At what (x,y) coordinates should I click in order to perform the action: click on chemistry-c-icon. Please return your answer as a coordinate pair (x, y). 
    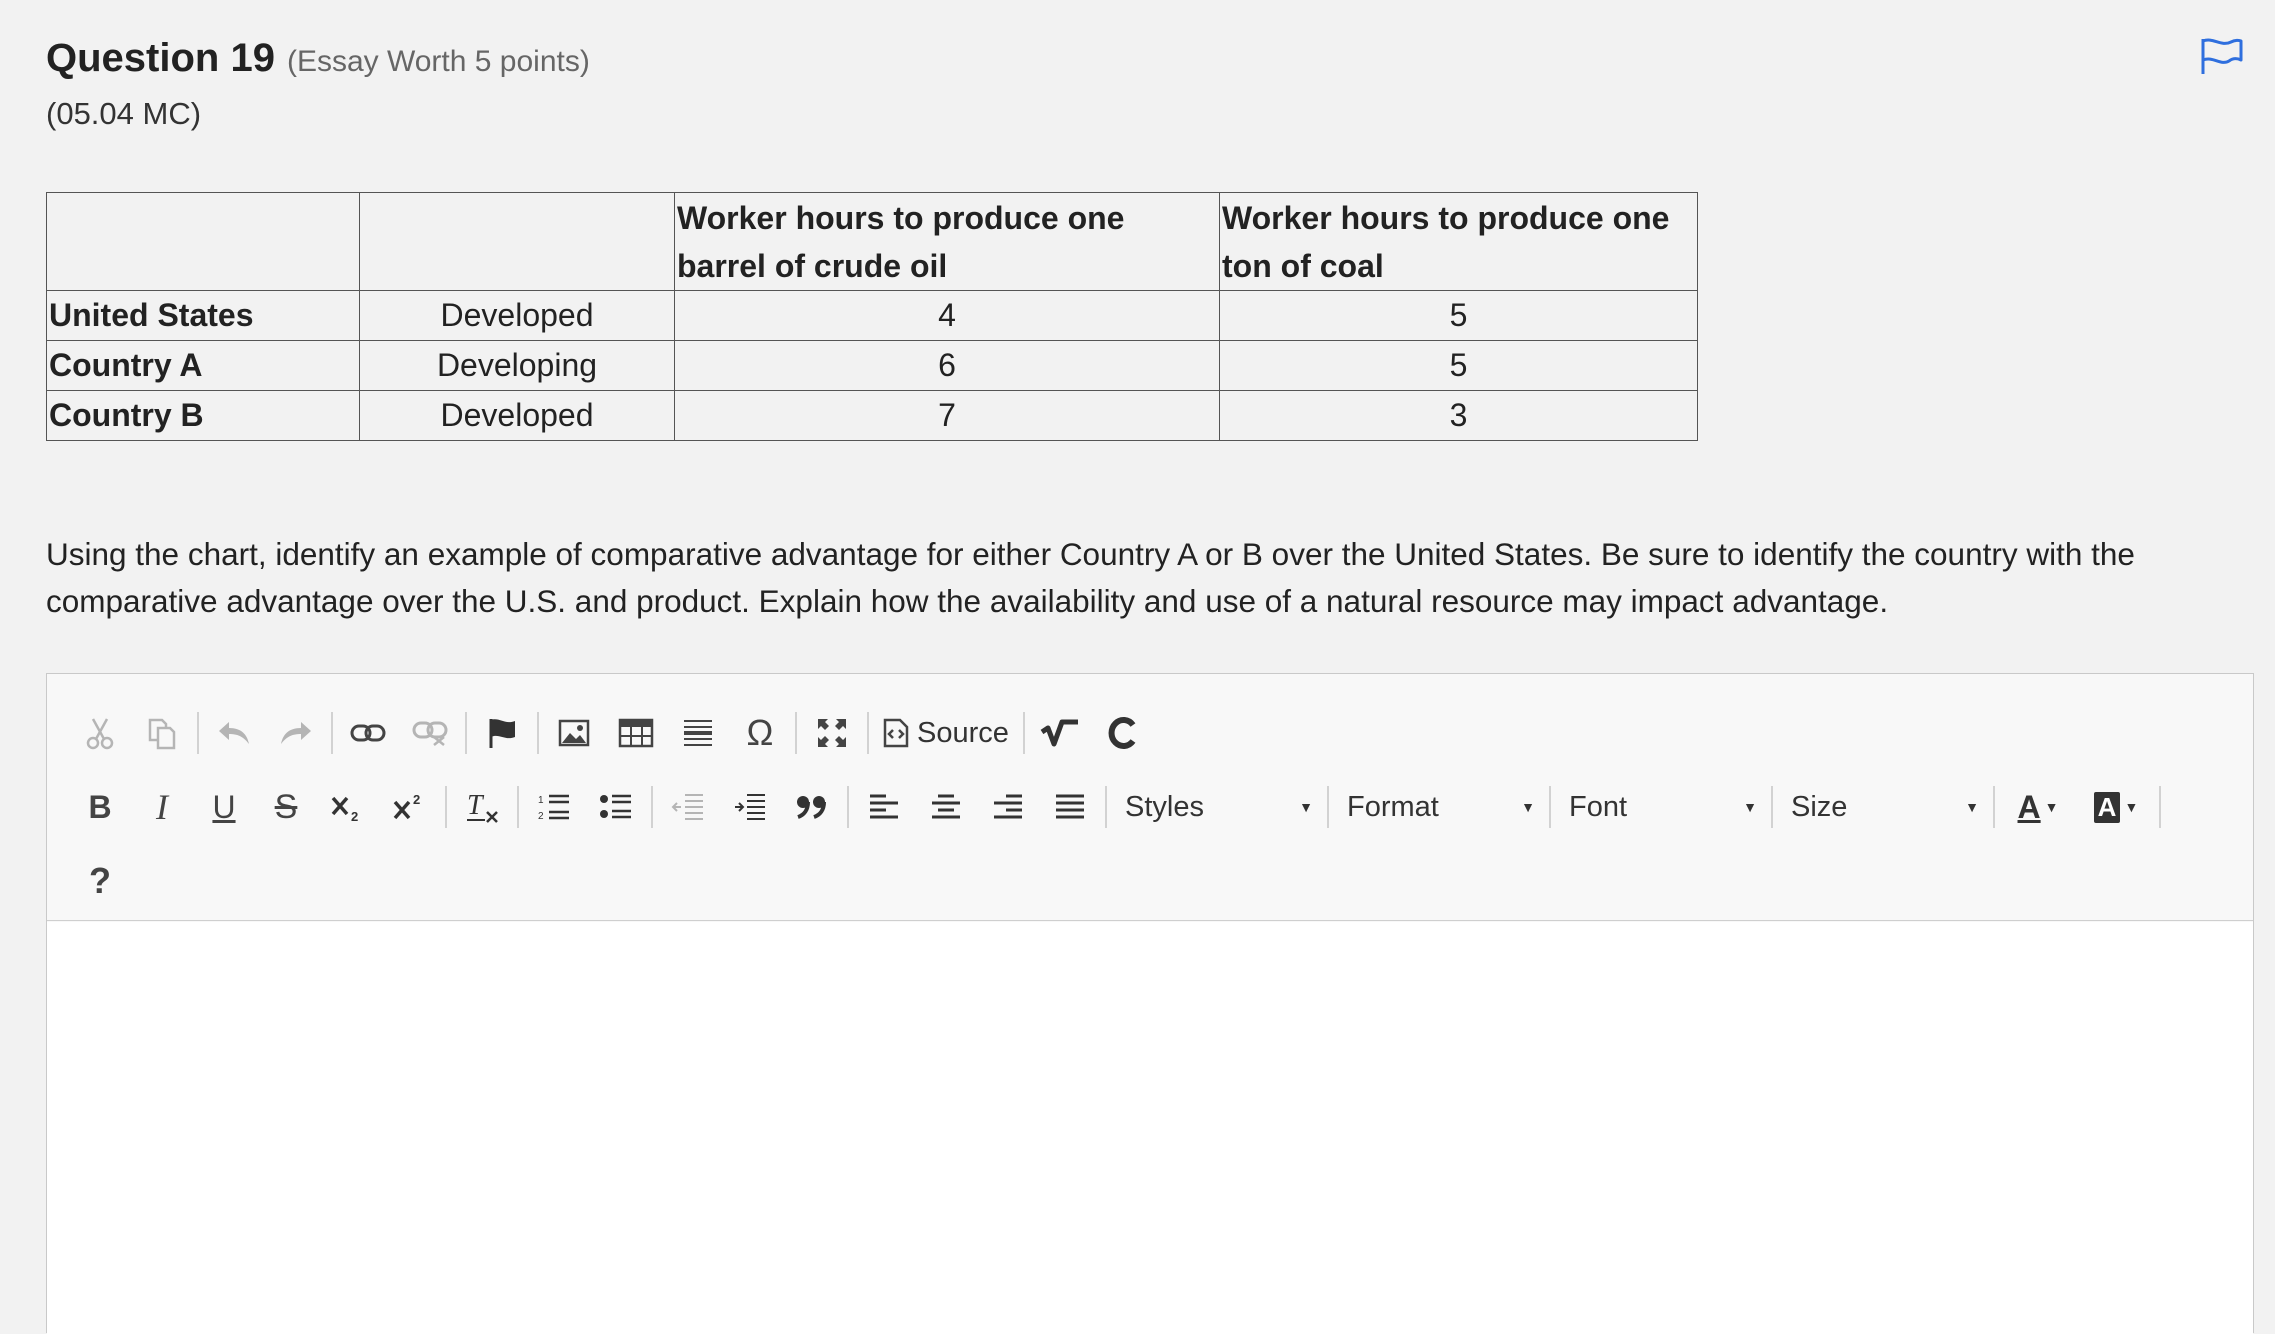
    Looking at the image, I should click on (1122, 733).